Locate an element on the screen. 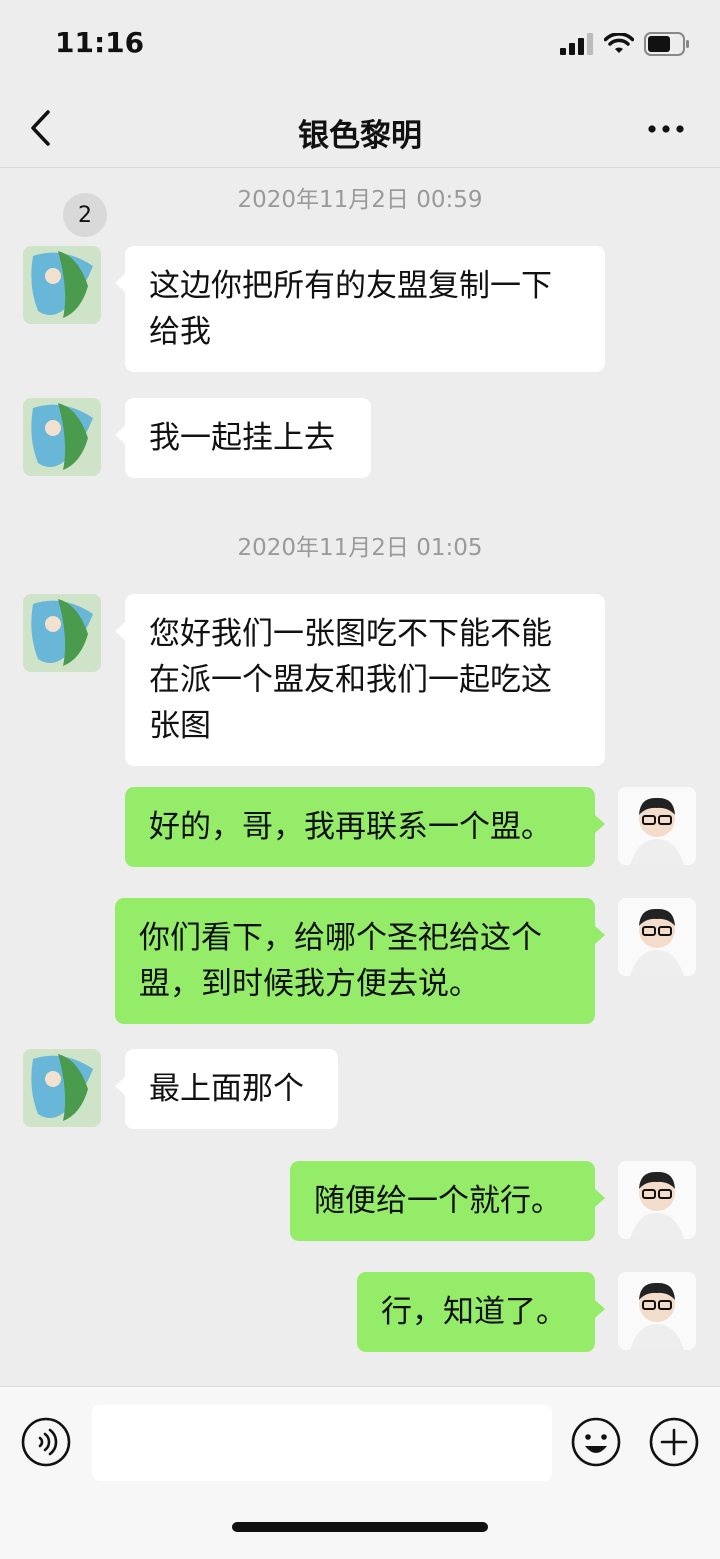 Image resolution: width=720 pixels, height=1559 pixels. signal-icon is located at coordinates (576, 44).